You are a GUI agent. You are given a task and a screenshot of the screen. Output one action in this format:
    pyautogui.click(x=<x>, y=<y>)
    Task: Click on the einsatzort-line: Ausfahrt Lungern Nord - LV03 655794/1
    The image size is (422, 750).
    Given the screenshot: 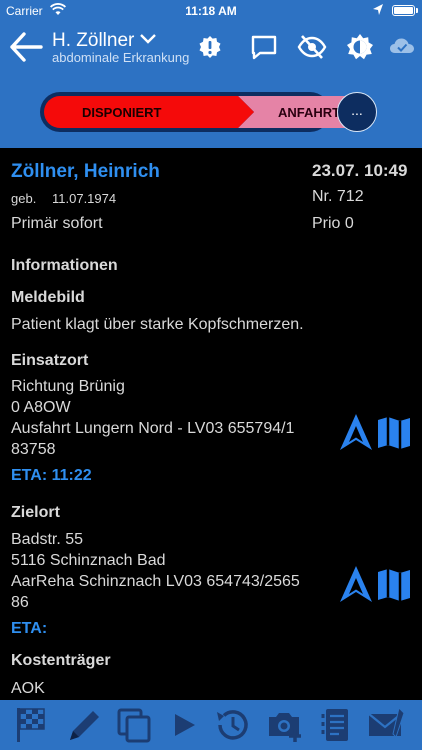 What is the action you would take?
    pyautogui.click(x=153, y=428)
    